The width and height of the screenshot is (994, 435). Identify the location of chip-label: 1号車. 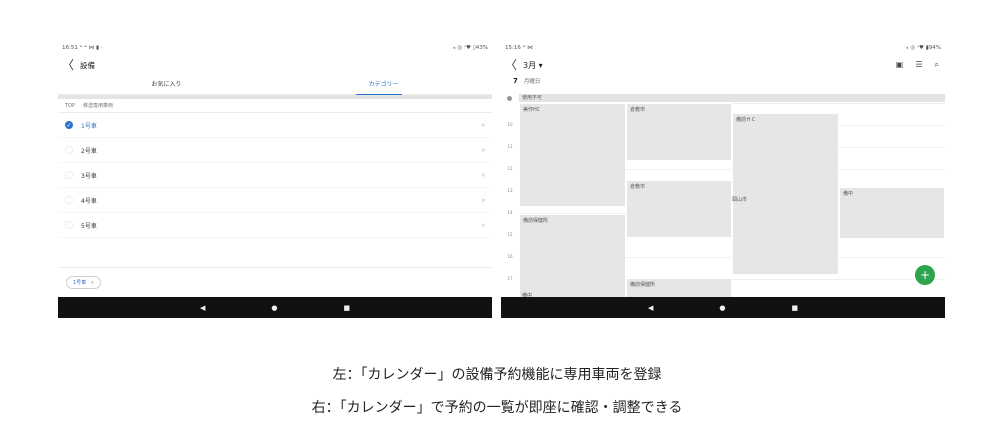
(80, 283).